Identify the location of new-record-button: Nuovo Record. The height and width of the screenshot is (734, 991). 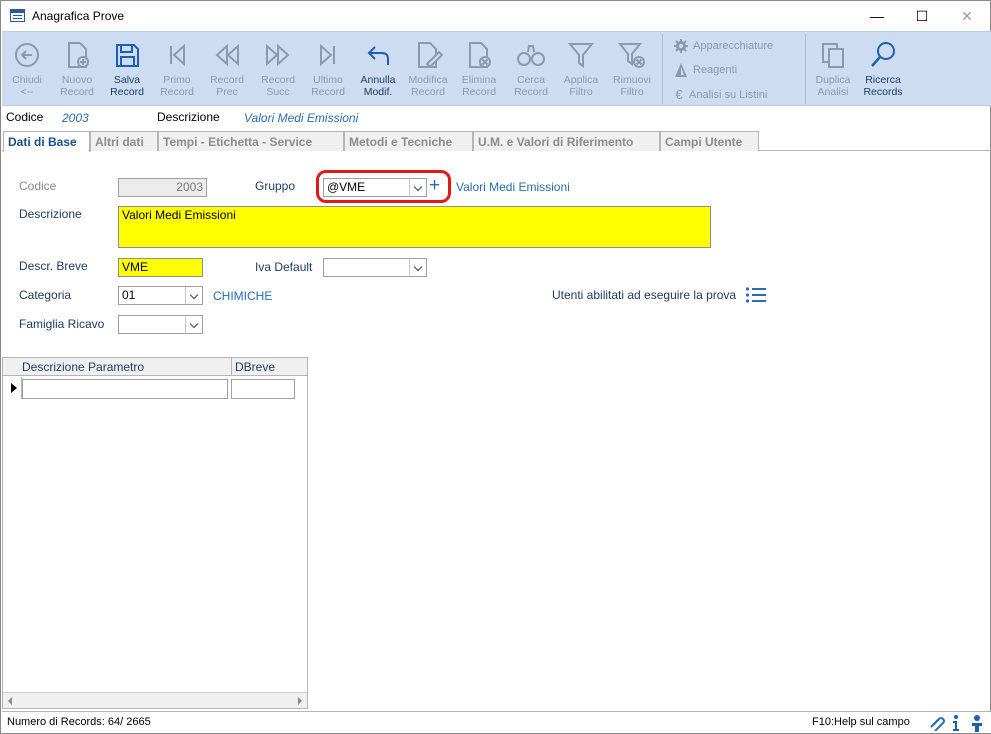
(77, 71).